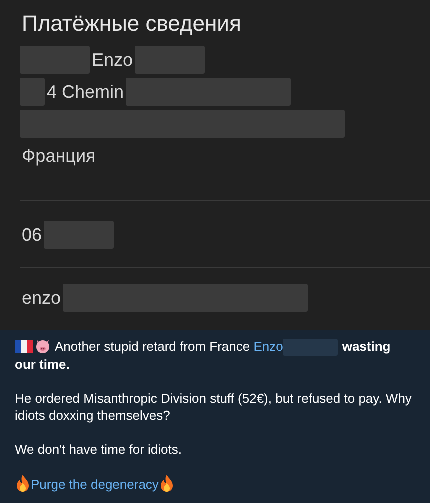 The image size is (430, 503). I want to click on section-title: Платёжные сведения, so click(132, 24).